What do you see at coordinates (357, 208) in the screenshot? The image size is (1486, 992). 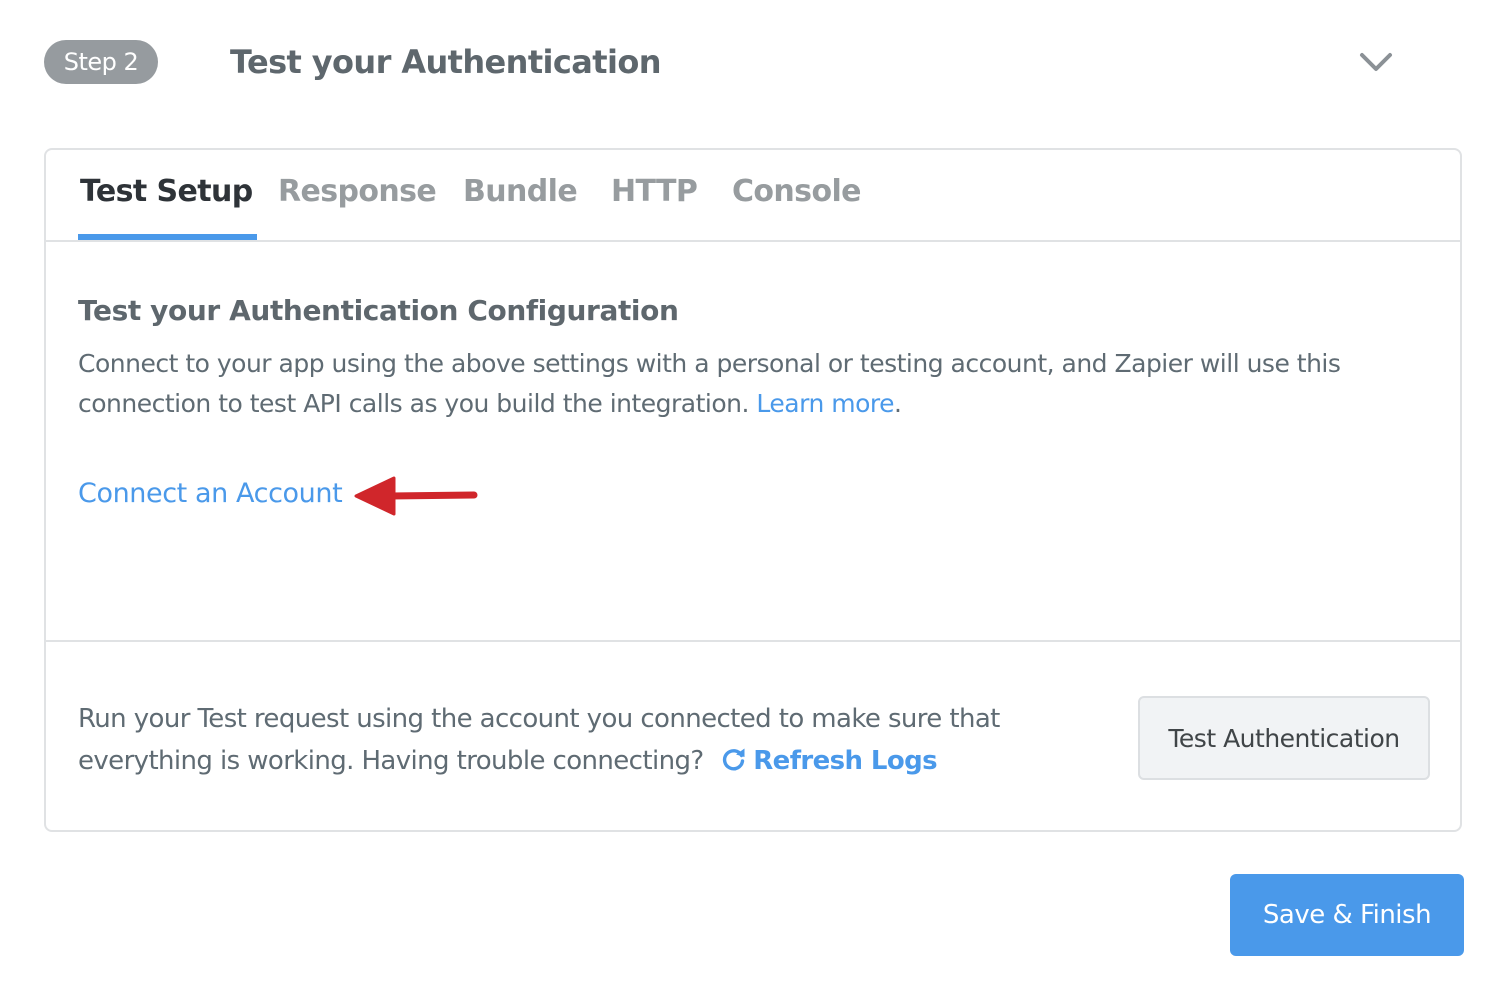 I see `tab-response: Response` at bounding box center [357, 208].